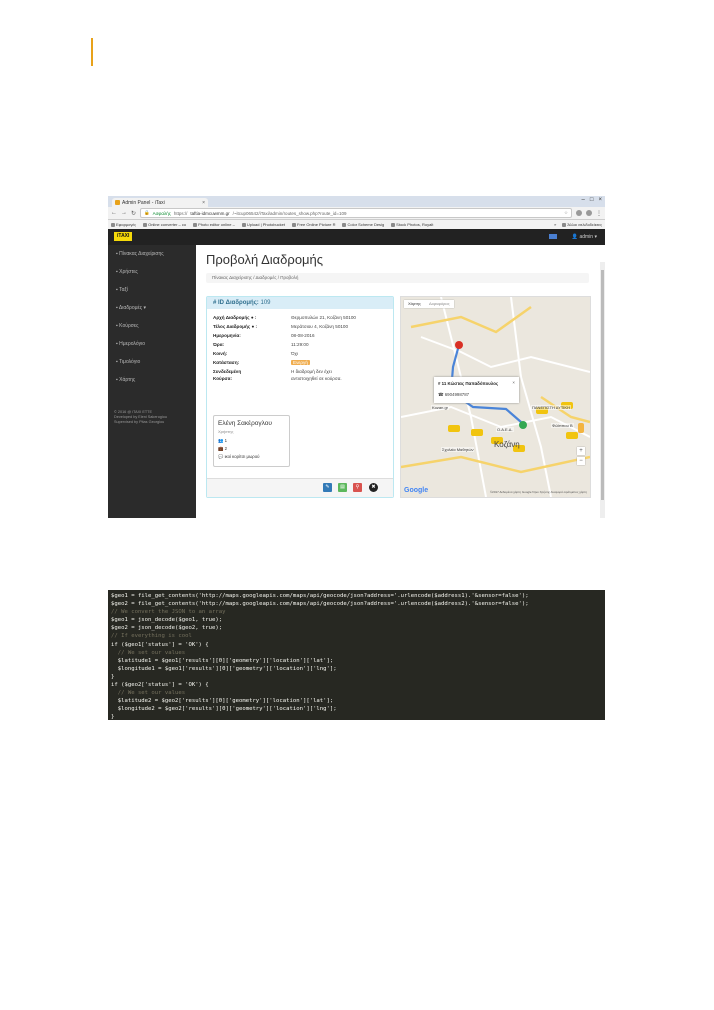 This screenshot has height=1010, width=714. I want to click on reload-icon: ↻, so click(133, 213).